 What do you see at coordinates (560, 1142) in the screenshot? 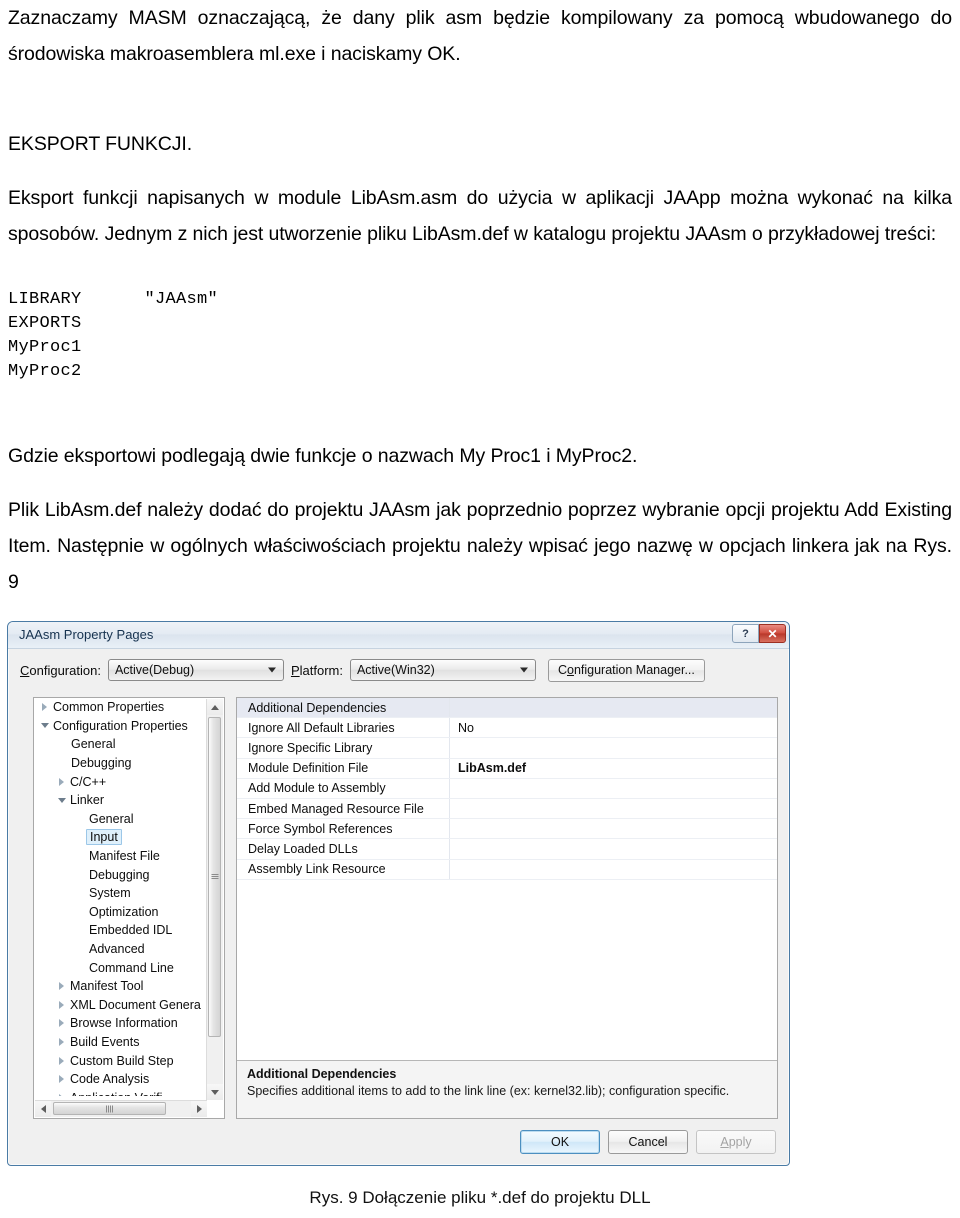
I see `ok-button: OK` at bounding box center [560, 1142].